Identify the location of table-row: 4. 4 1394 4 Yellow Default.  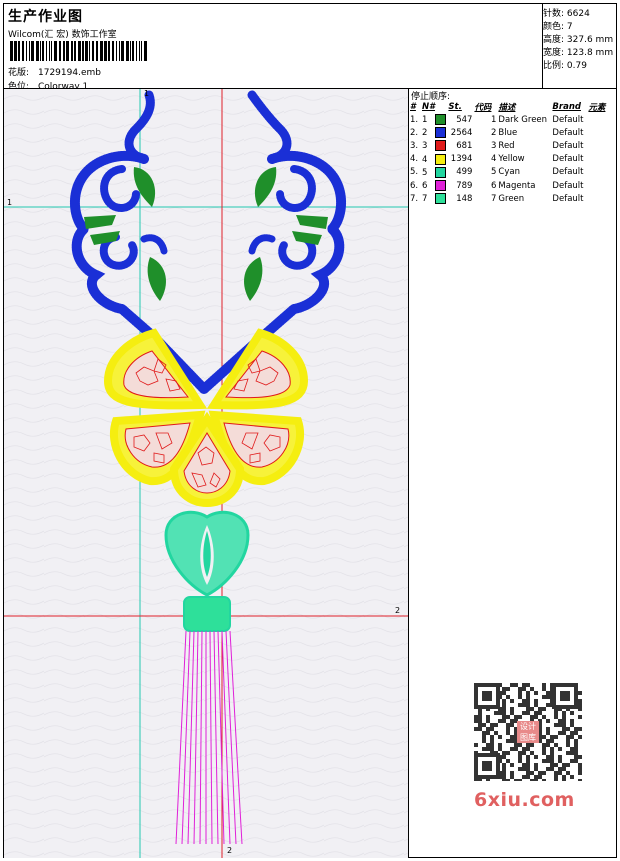
(513, 159).